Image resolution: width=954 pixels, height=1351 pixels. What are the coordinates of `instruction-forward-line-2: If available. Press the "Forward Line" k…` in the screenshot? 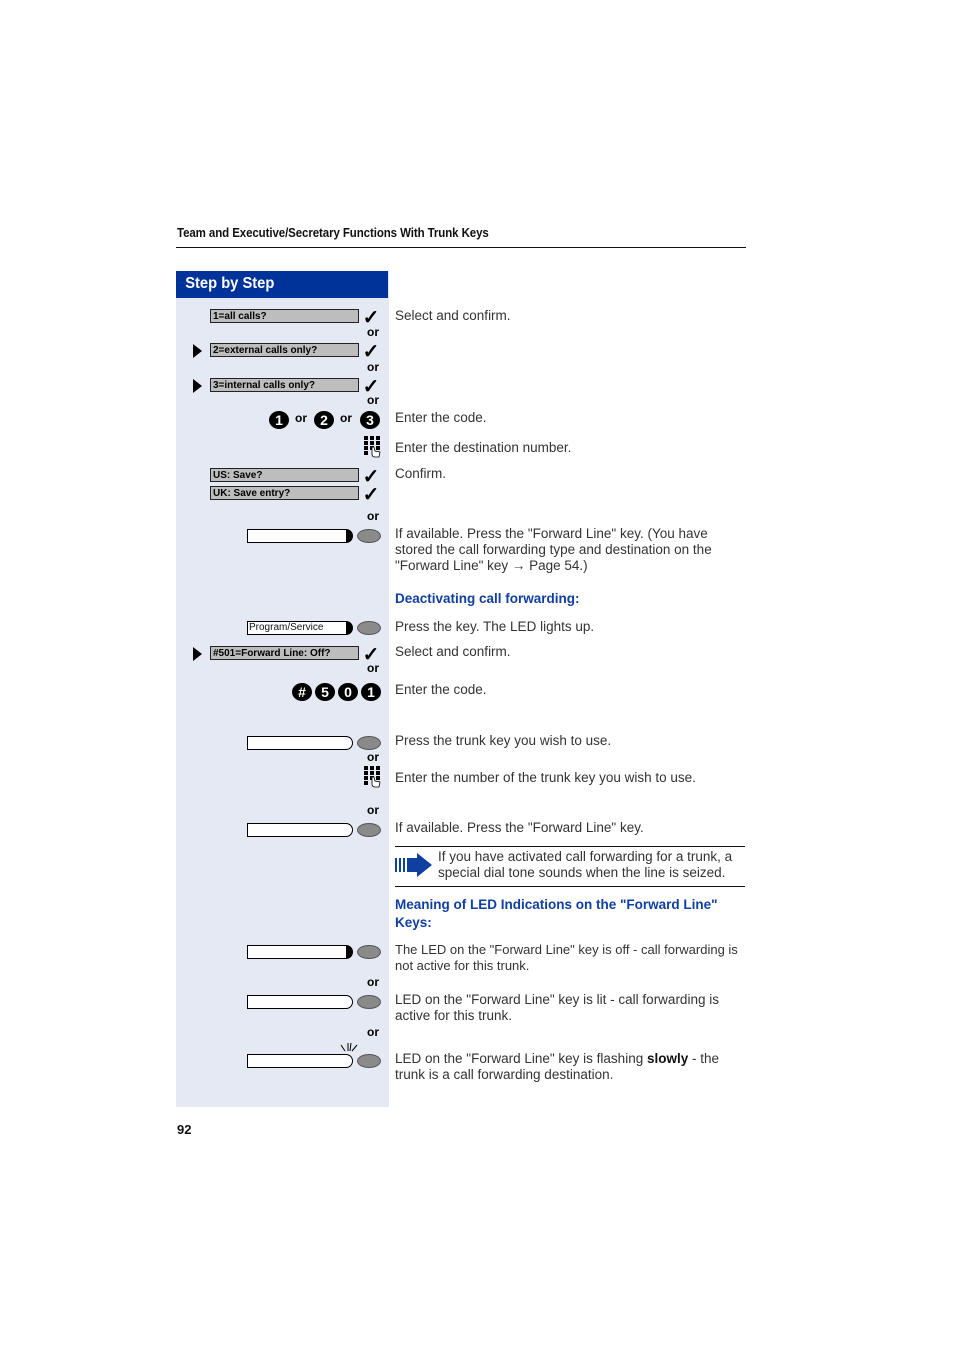 It's located at (519, 827).